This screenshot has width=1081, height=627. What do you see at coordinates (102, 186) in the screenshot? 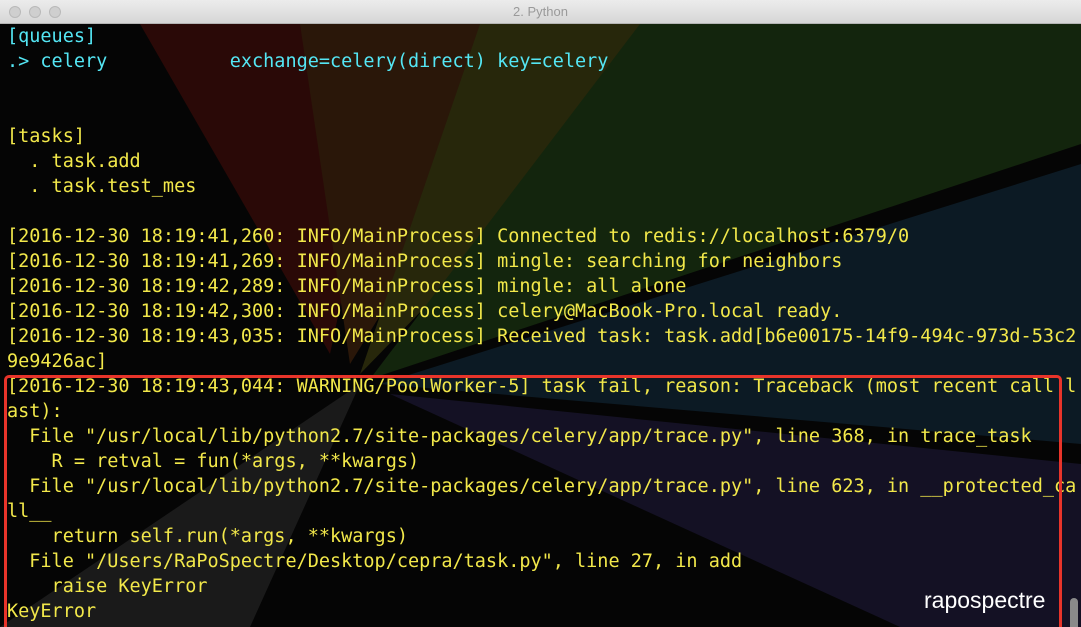
I see `terminal-line: . task.test_mes` at bounding box center [102, 186].